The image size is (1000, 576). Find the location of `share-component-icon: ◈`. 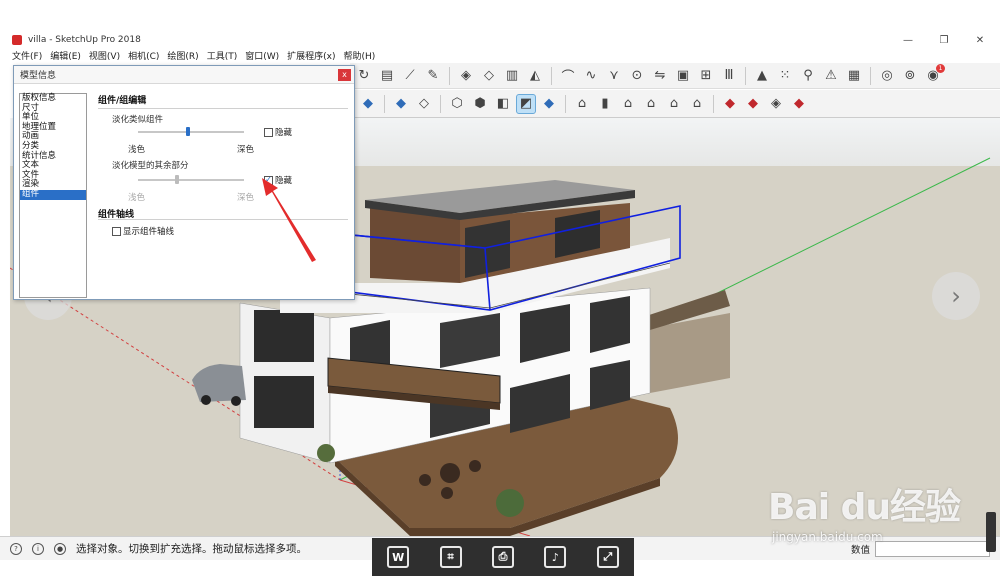

share-component-icon: ◈ is located at coordinates (776, 104).